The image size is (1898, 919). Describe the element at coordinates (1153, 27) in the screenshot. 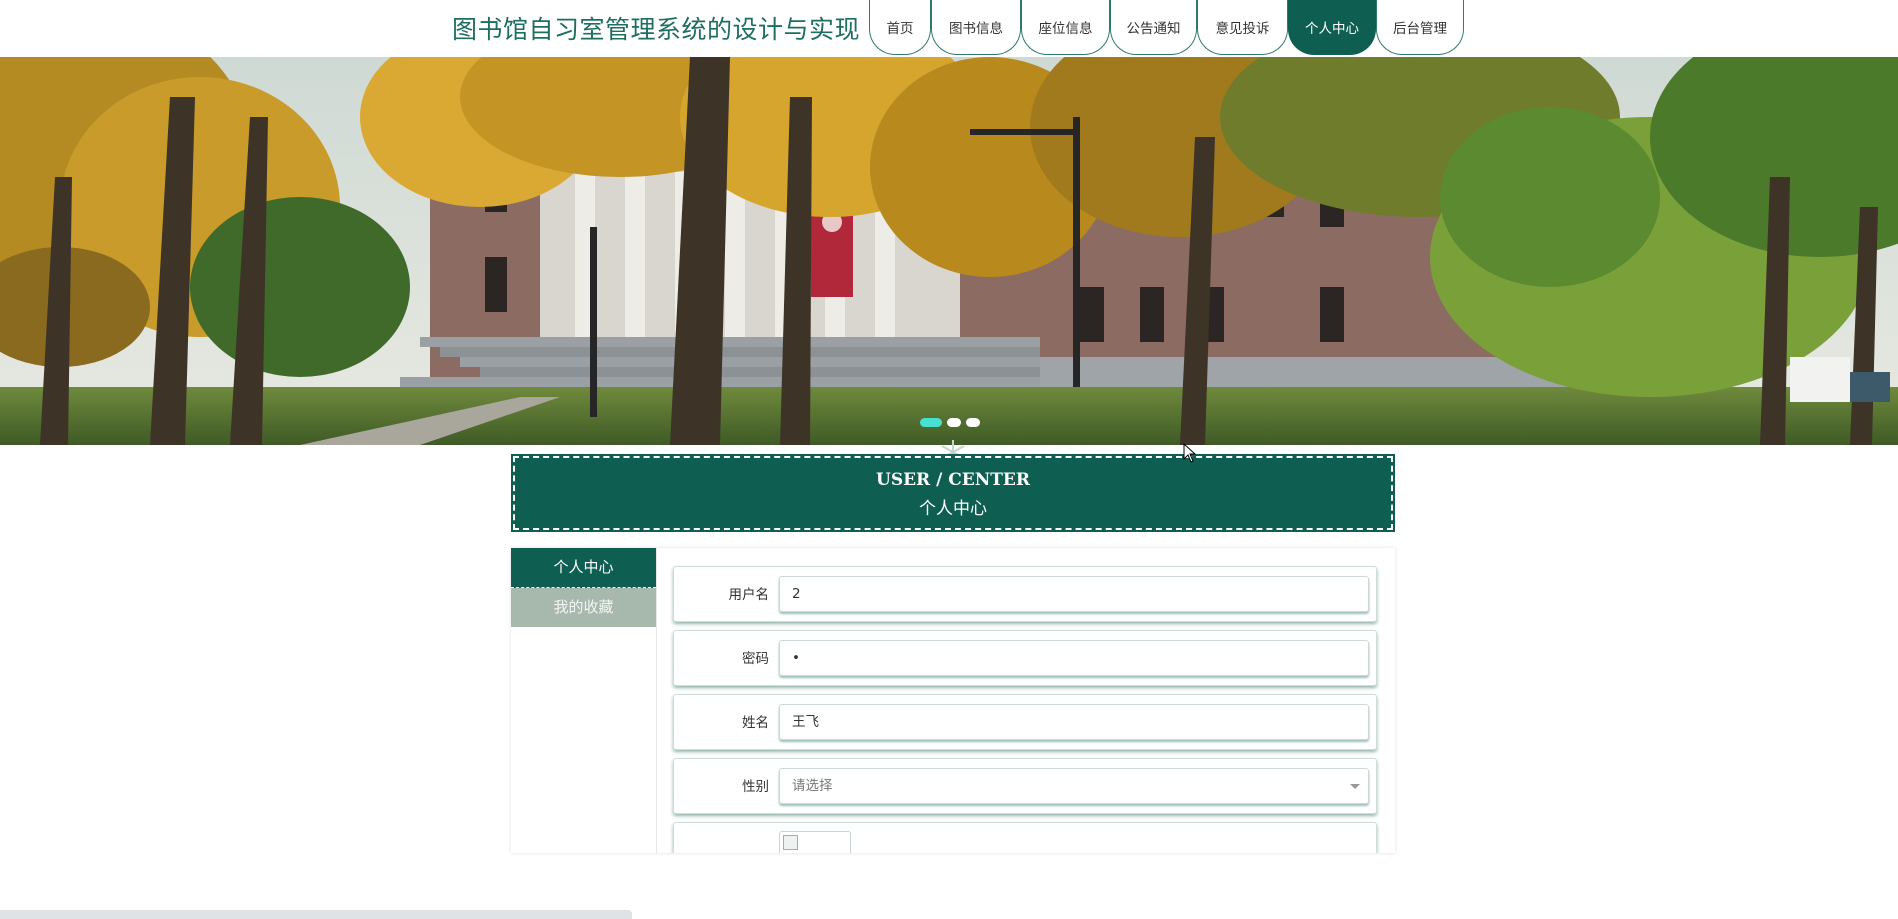

I see `nav-announcements: 公告通知` at that location.